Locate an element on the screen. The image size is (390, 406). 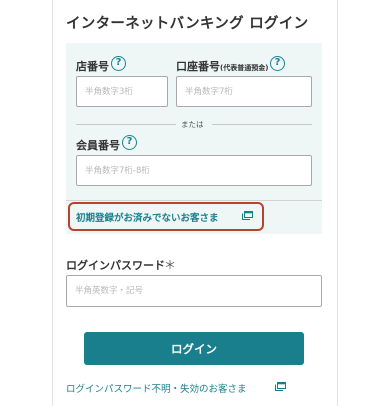
separator-line-right is located at coordinates (262, 124).